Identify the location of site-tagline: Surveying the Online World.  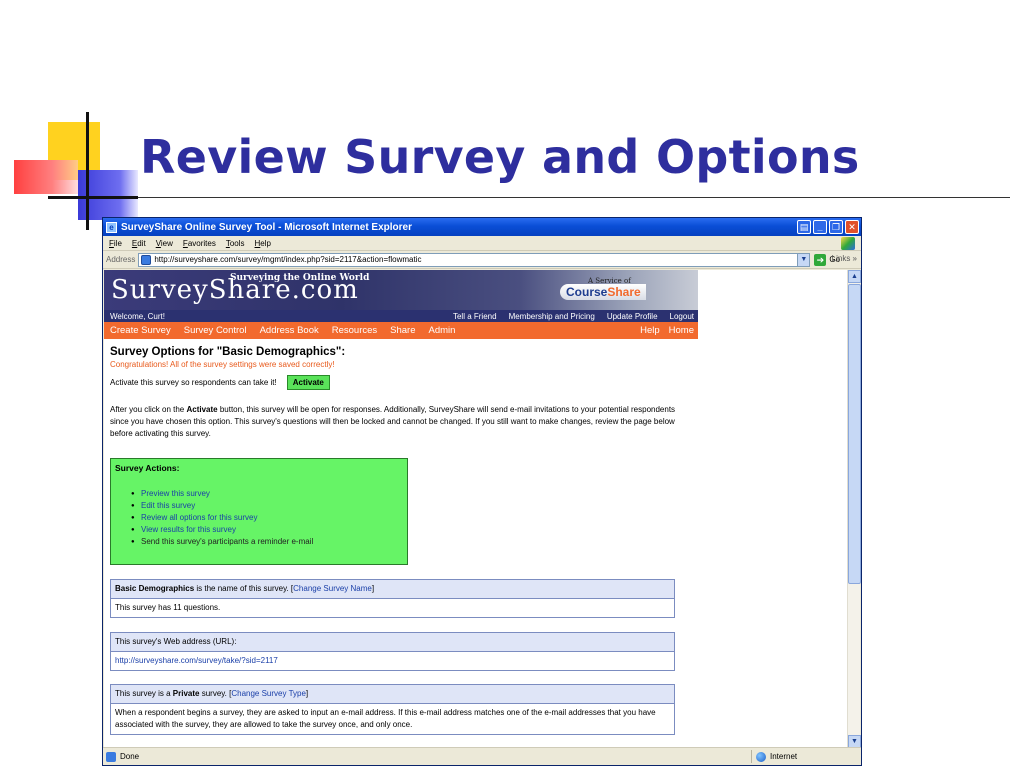
(300, 278).